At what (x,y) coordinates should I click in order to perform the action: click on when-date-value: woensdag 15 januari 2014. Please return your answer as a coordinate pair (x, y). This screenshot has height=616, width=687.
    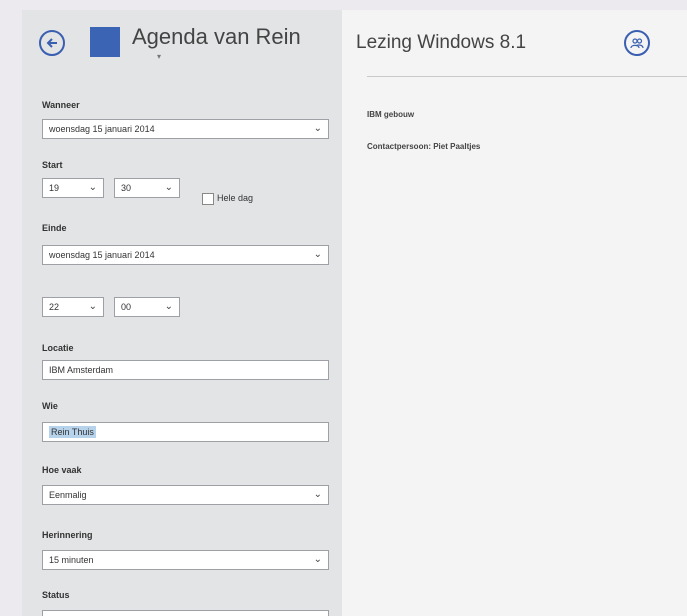
    Looking at the image, I should click on (102, 129).